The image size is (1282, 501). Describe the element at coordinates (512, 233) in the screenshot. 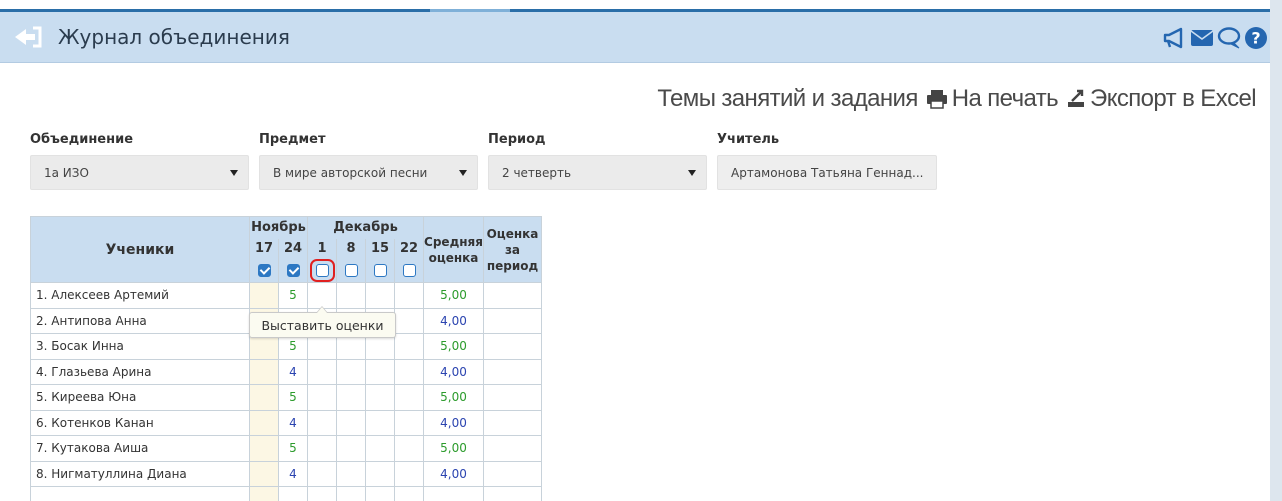

I see `period-header-line1: Оценка` at that location.